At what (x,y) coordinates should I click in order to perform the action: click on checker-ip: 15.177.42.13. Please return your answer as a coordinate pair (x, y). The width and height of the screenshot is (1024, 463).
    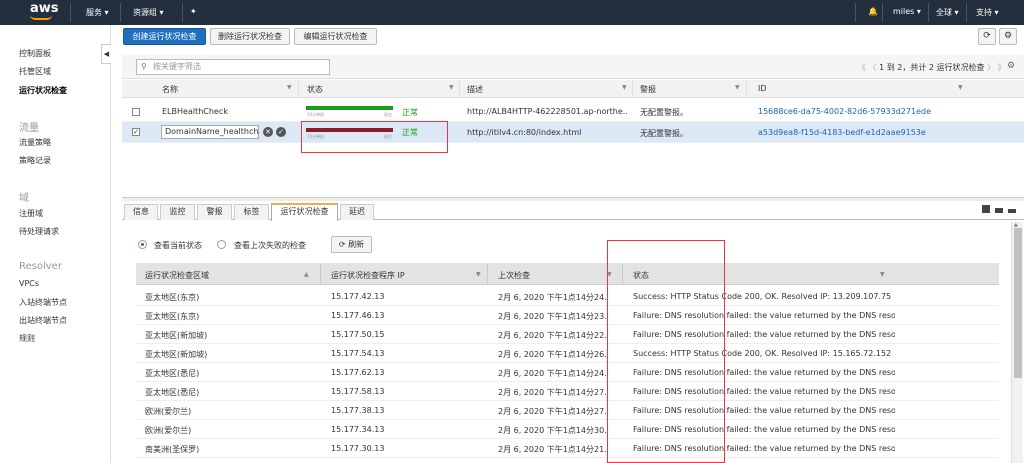
    Looking at the image, I should click on (358, 296).